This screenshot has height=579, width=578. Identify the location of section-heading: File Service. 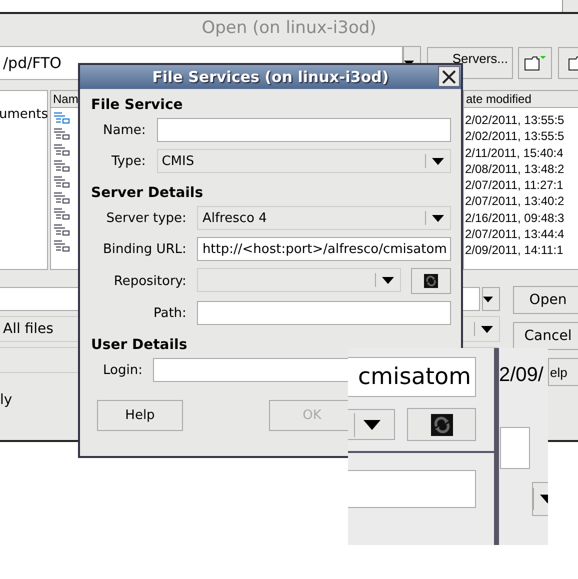
(137, 105).